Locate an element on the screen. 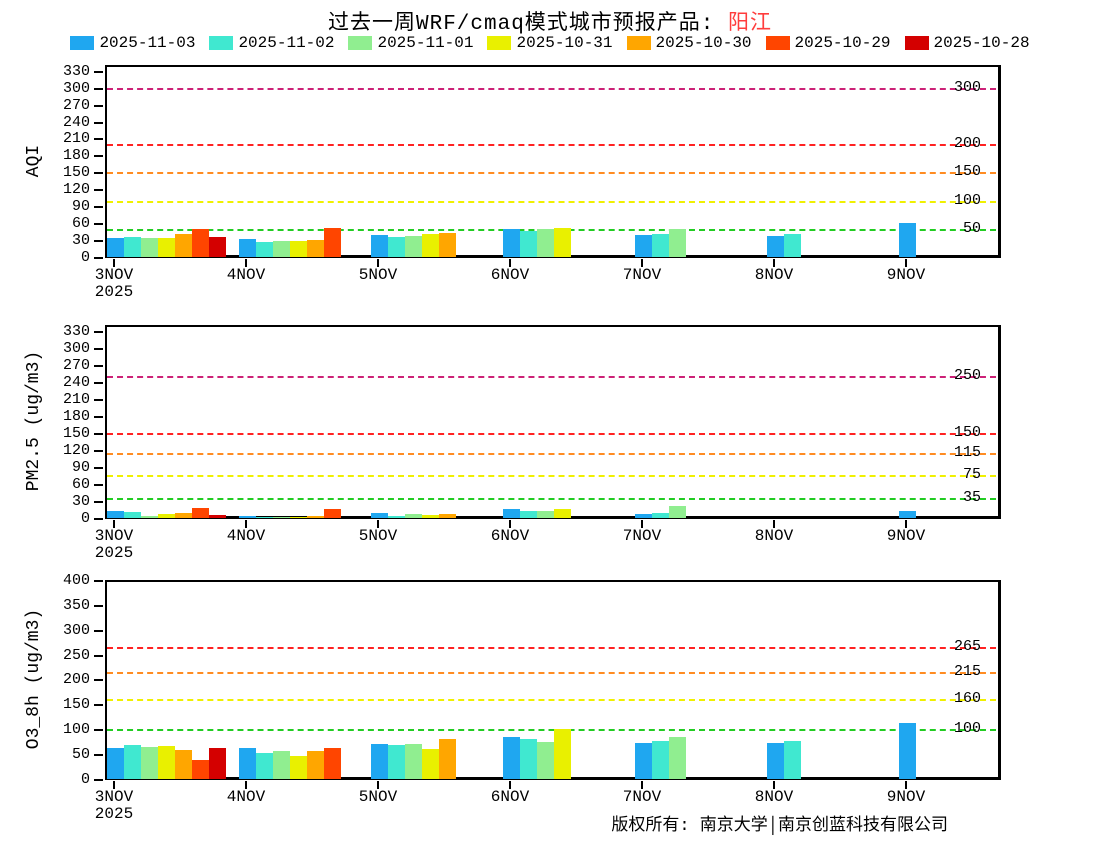 The image size is (1100, 850). legend-item: 2025-10-29 is located at coordinates (828, 43).